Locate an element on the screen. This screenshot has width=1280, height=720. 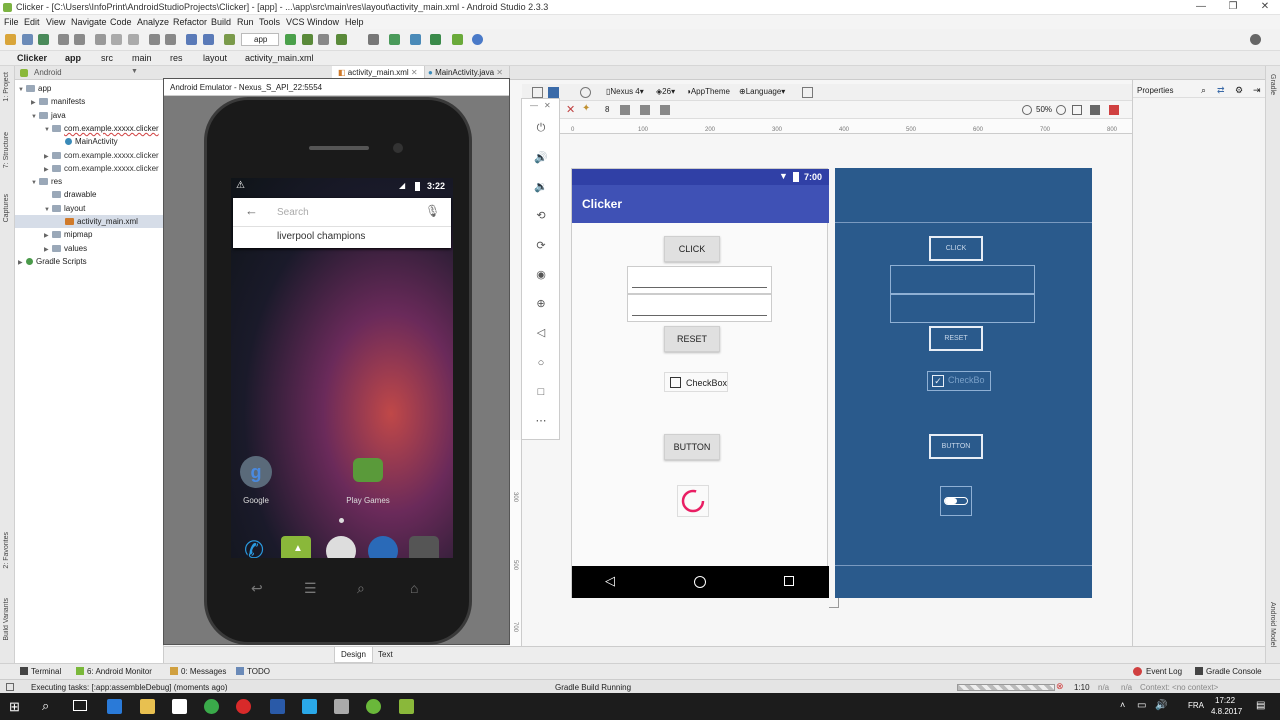
tree-item: ▶ manifests is located at coordinates (58, 101).